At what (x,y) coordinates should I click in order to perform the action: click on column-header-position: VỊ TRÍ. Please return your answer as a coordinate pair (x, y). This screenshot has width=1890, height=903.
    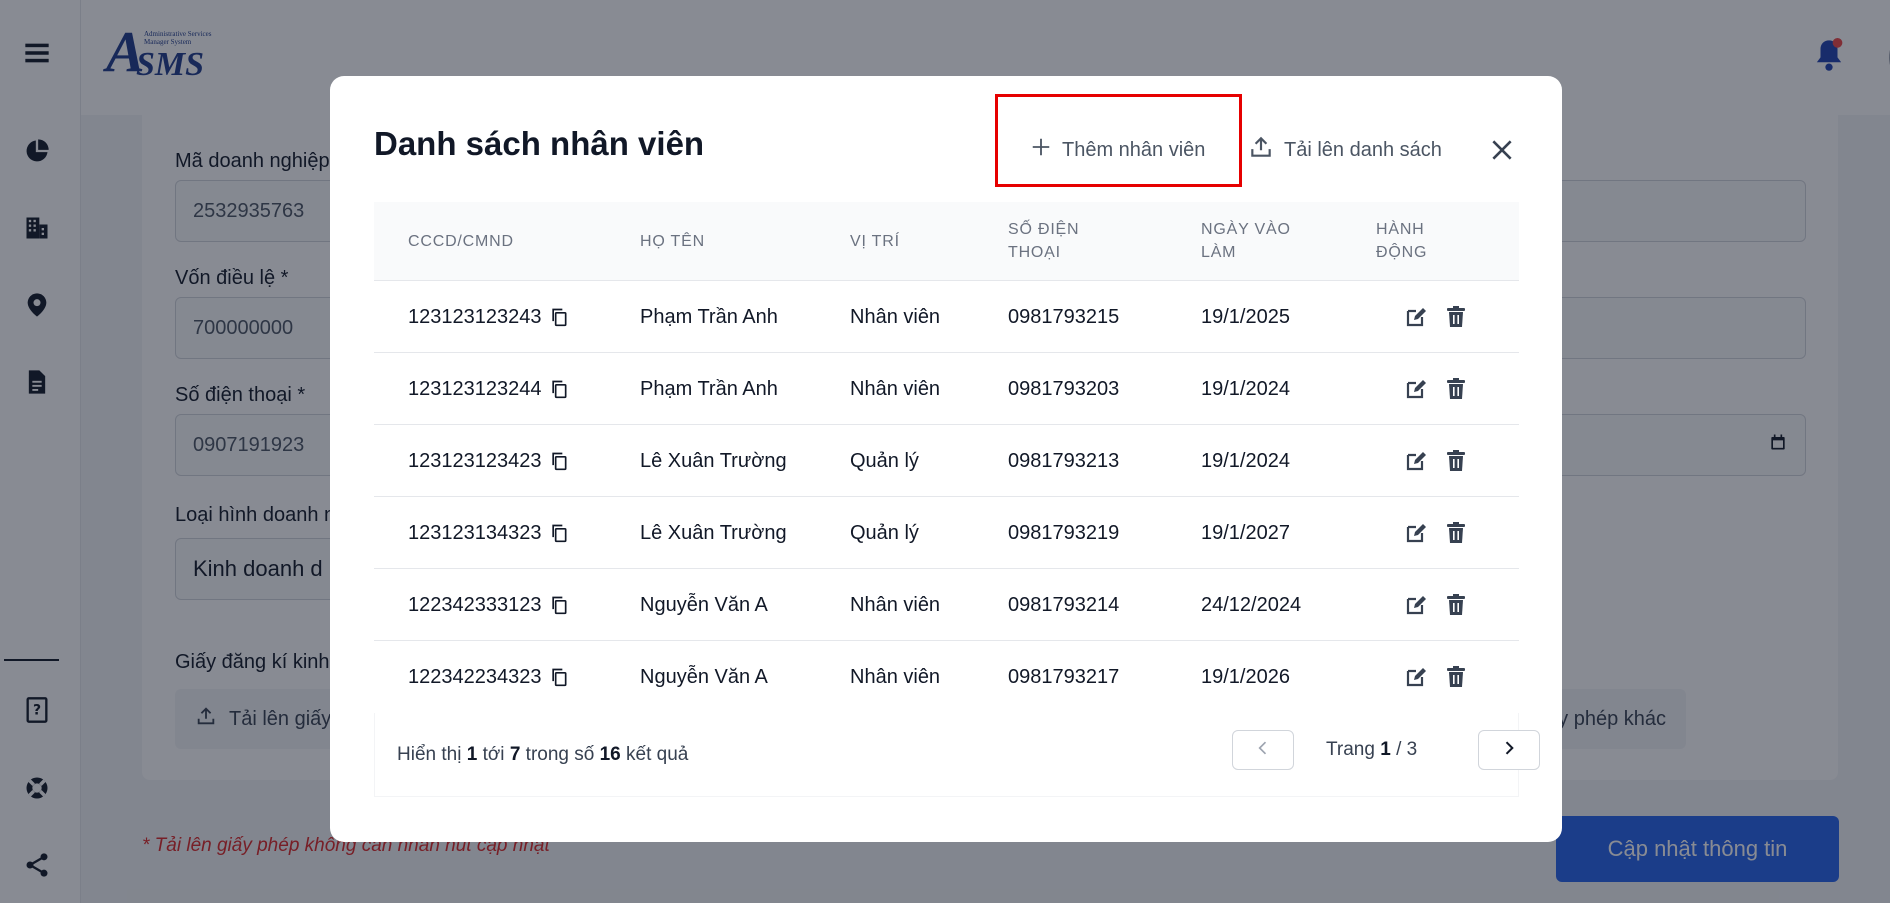
    Looking at the image, I should click on (875, 241).